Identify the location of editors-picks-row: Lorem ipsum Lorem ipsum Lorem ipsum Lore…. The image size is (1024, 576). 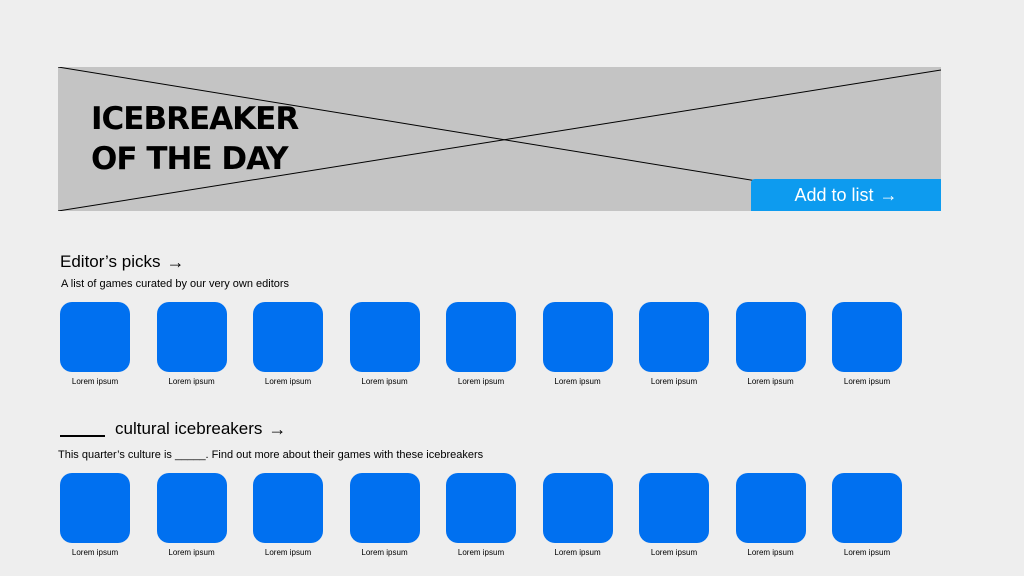
(481, 344).